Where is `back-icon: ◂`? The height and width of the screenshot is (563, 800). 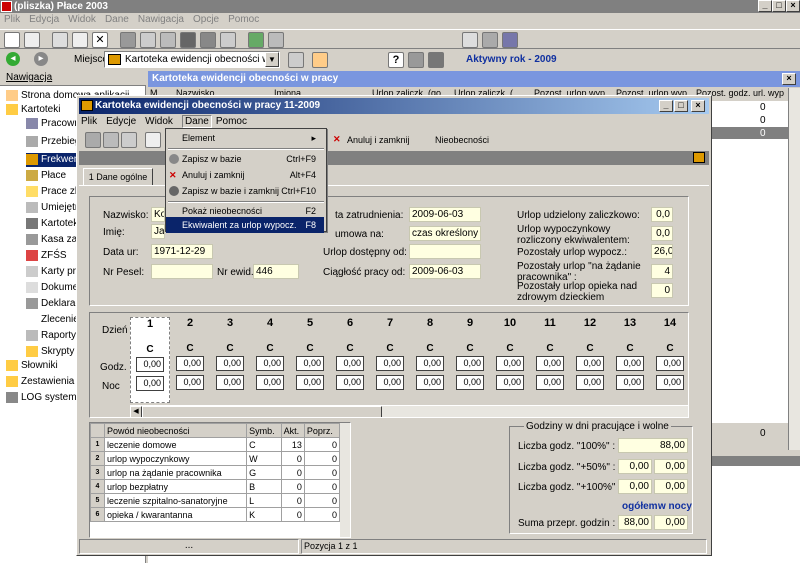 back-icon: ◂ is located at coordinates (13, 59).